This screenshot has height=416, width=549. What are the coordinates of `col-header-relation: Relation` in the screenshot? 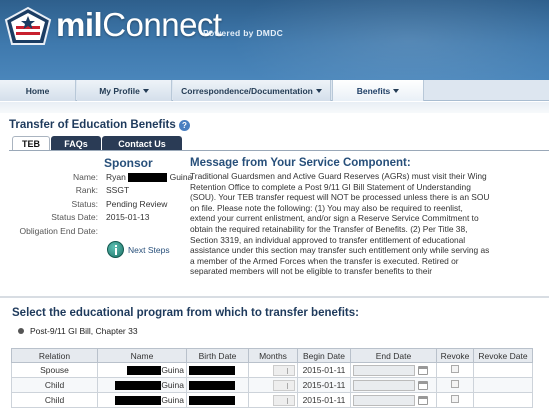 It's located at (54, 355).